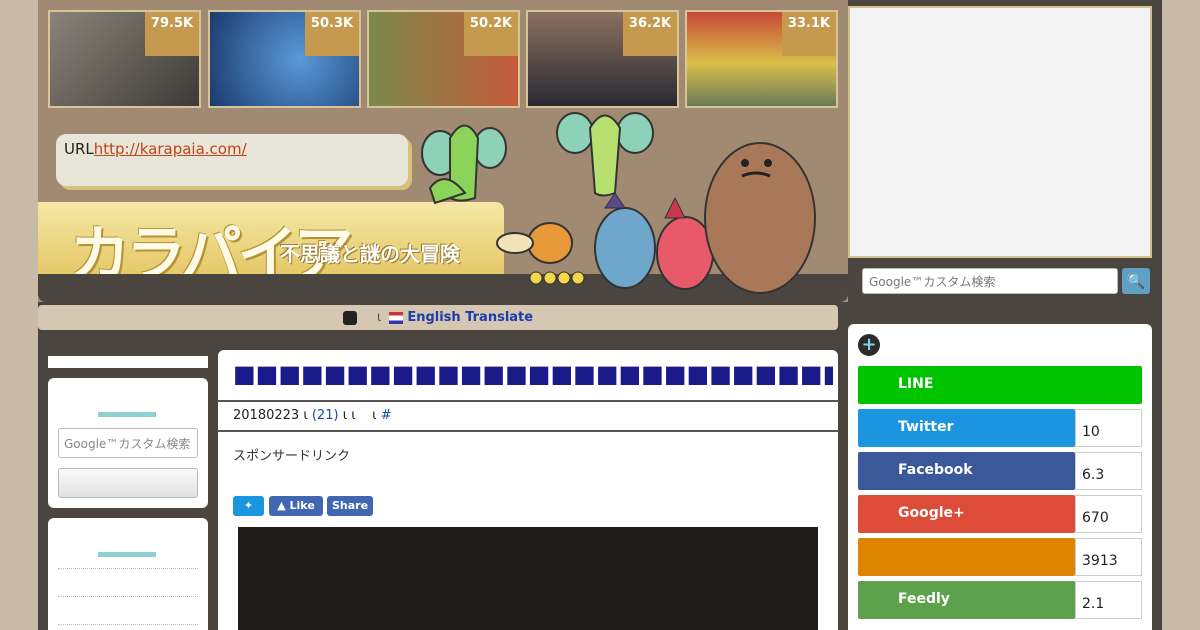 The image size is (1200, 630). Describe the element at coordinates (386, 415) in the screenshot. I see `tag-link: #` at that location.